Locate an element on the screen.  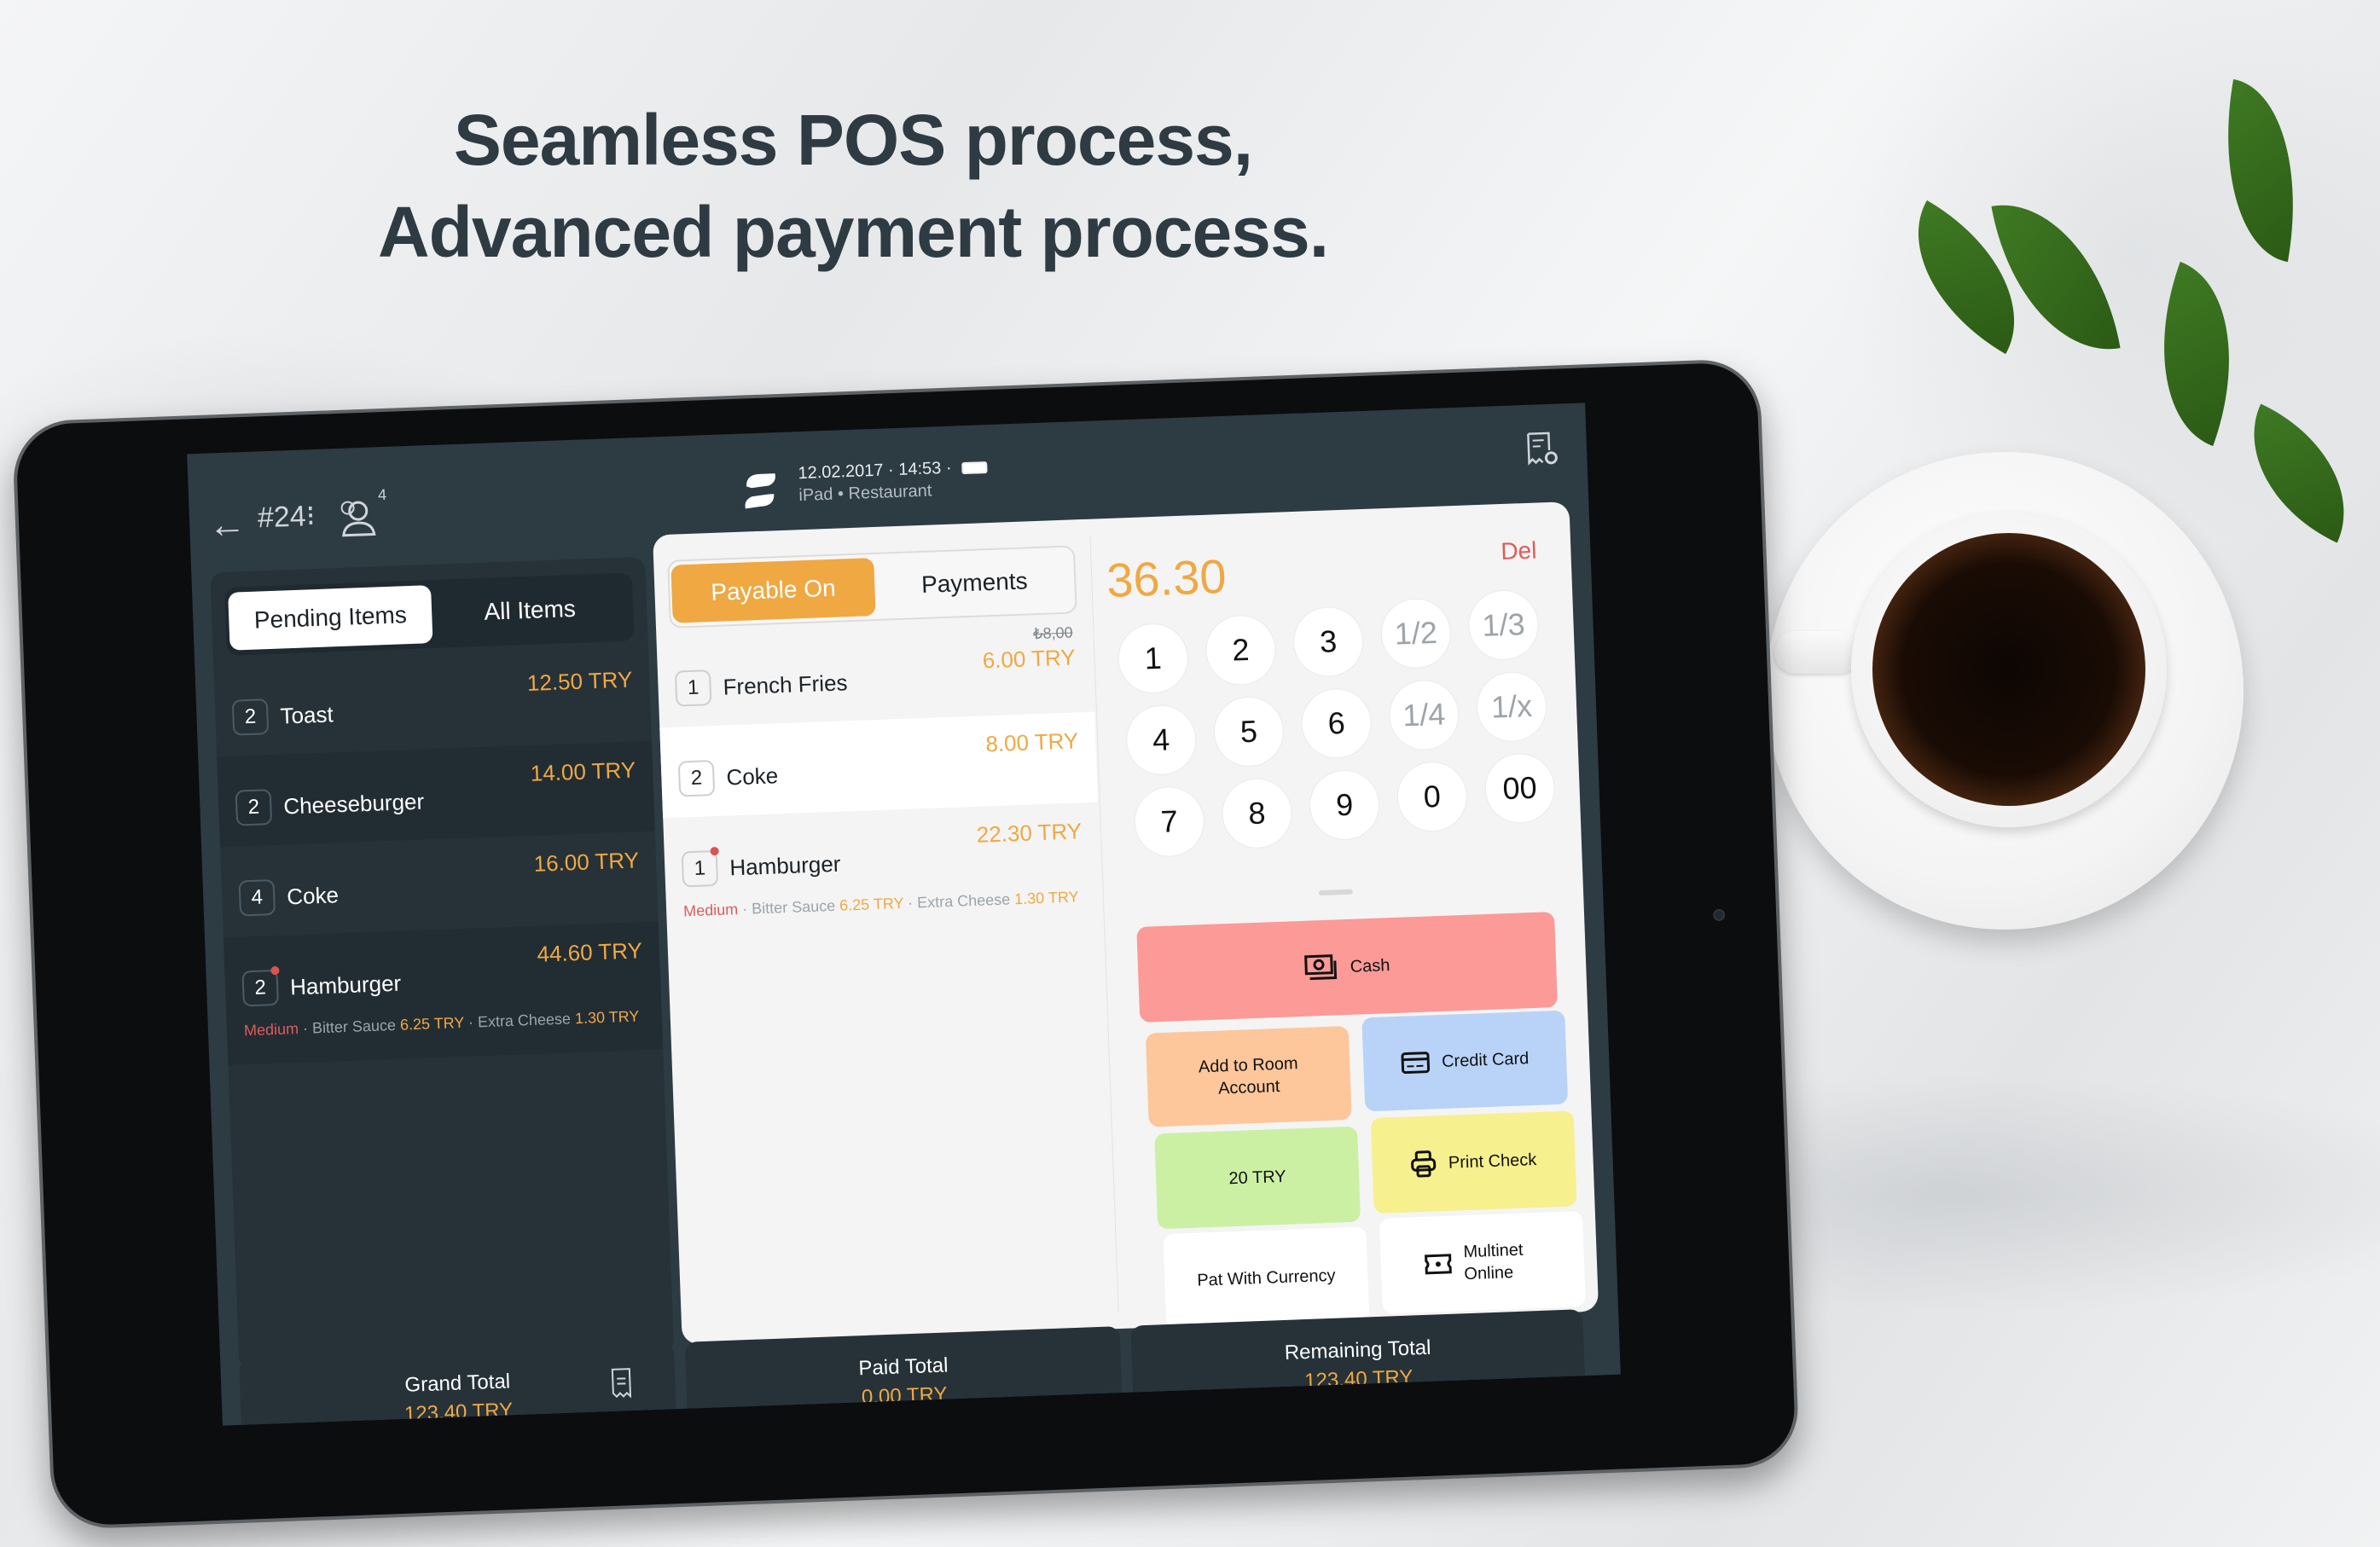
key-third: 1/3 is located at coordinates (1504, 625).